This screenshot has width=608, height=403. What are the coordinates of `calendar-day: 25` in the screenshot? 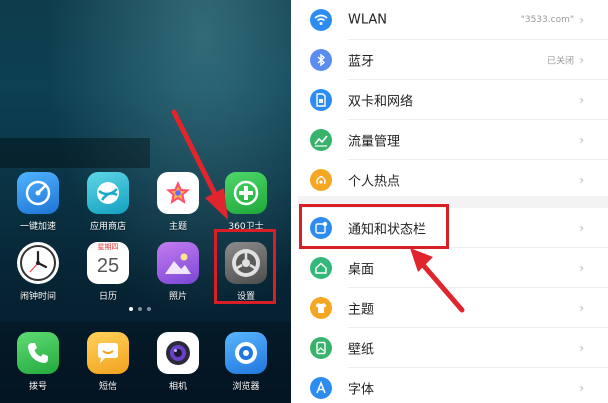 It's located at (108, 266).